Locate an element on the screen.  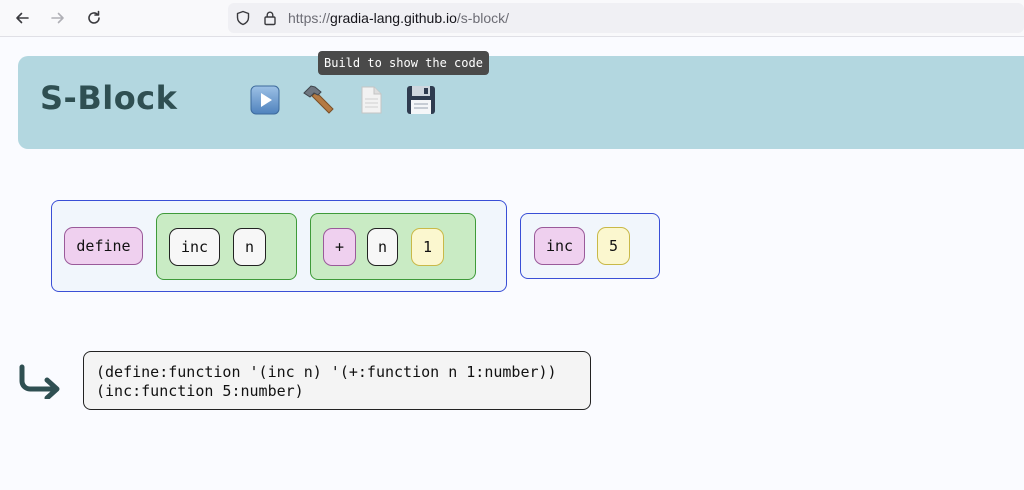
build-button is located at coordinates (318, 100).